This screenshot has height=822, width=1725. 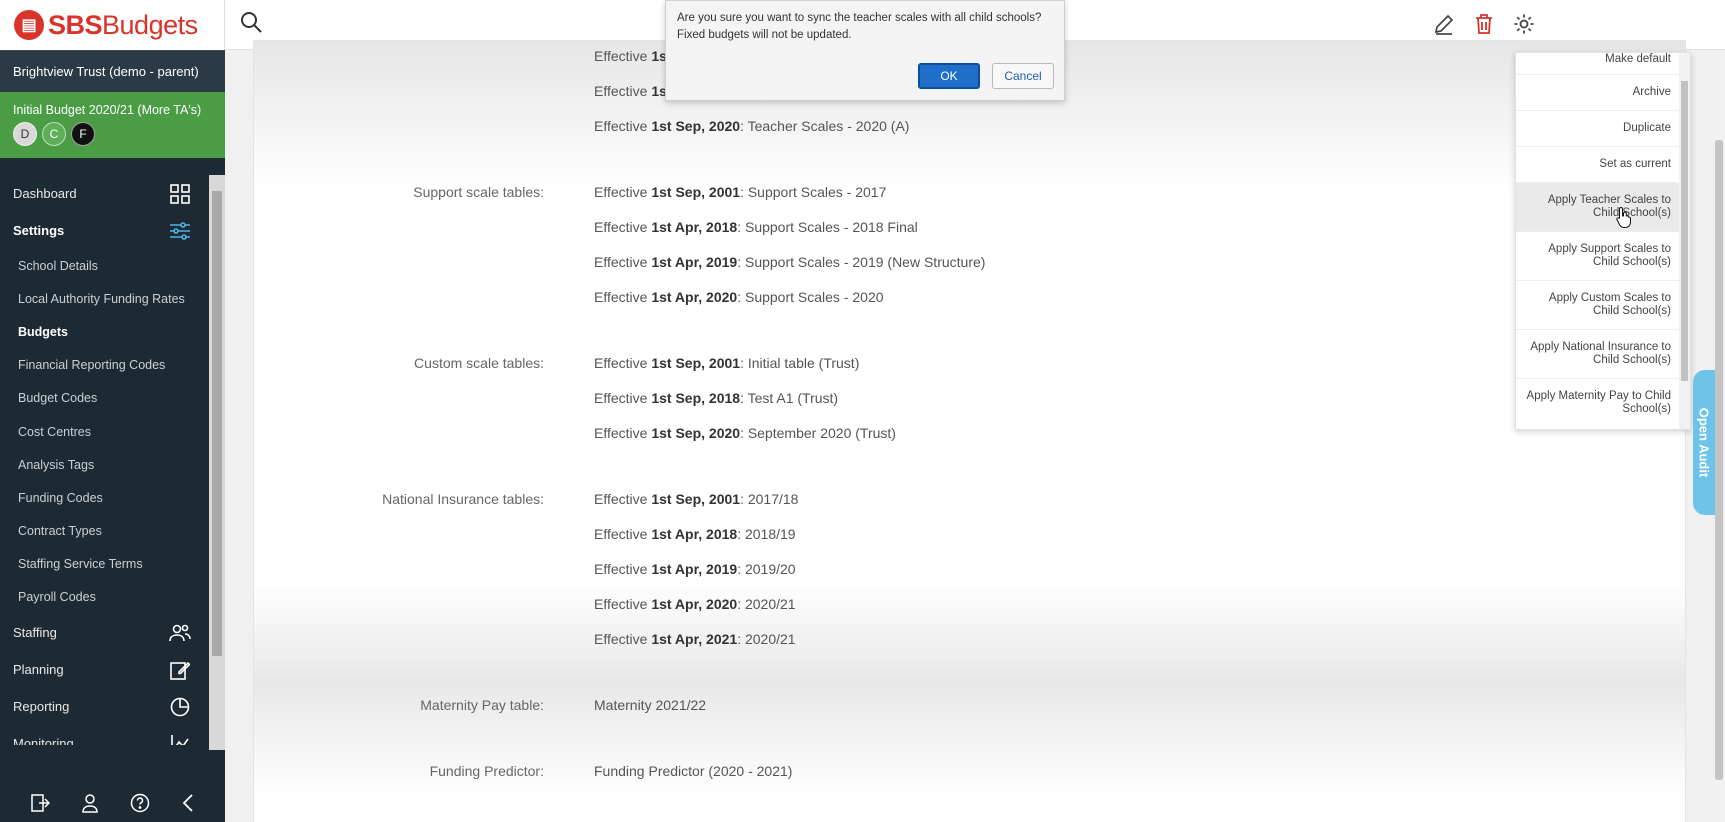 I want to click on pie-chart-icon, so click(x=180, y=707).